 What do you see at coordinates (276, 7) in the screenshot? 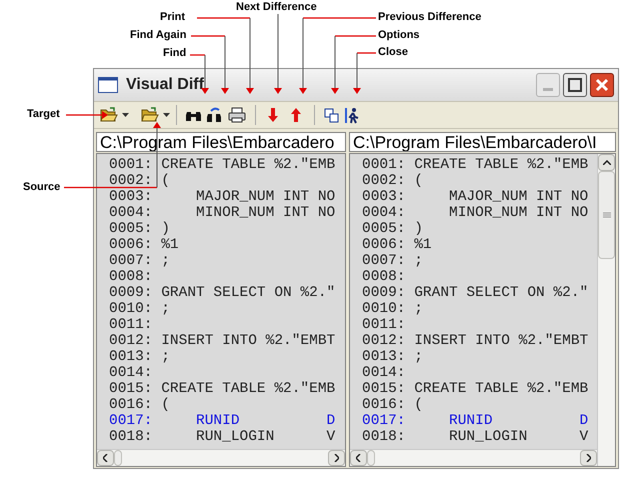
I see `callout-label: Next Difference` at bounding box center [276, 7].